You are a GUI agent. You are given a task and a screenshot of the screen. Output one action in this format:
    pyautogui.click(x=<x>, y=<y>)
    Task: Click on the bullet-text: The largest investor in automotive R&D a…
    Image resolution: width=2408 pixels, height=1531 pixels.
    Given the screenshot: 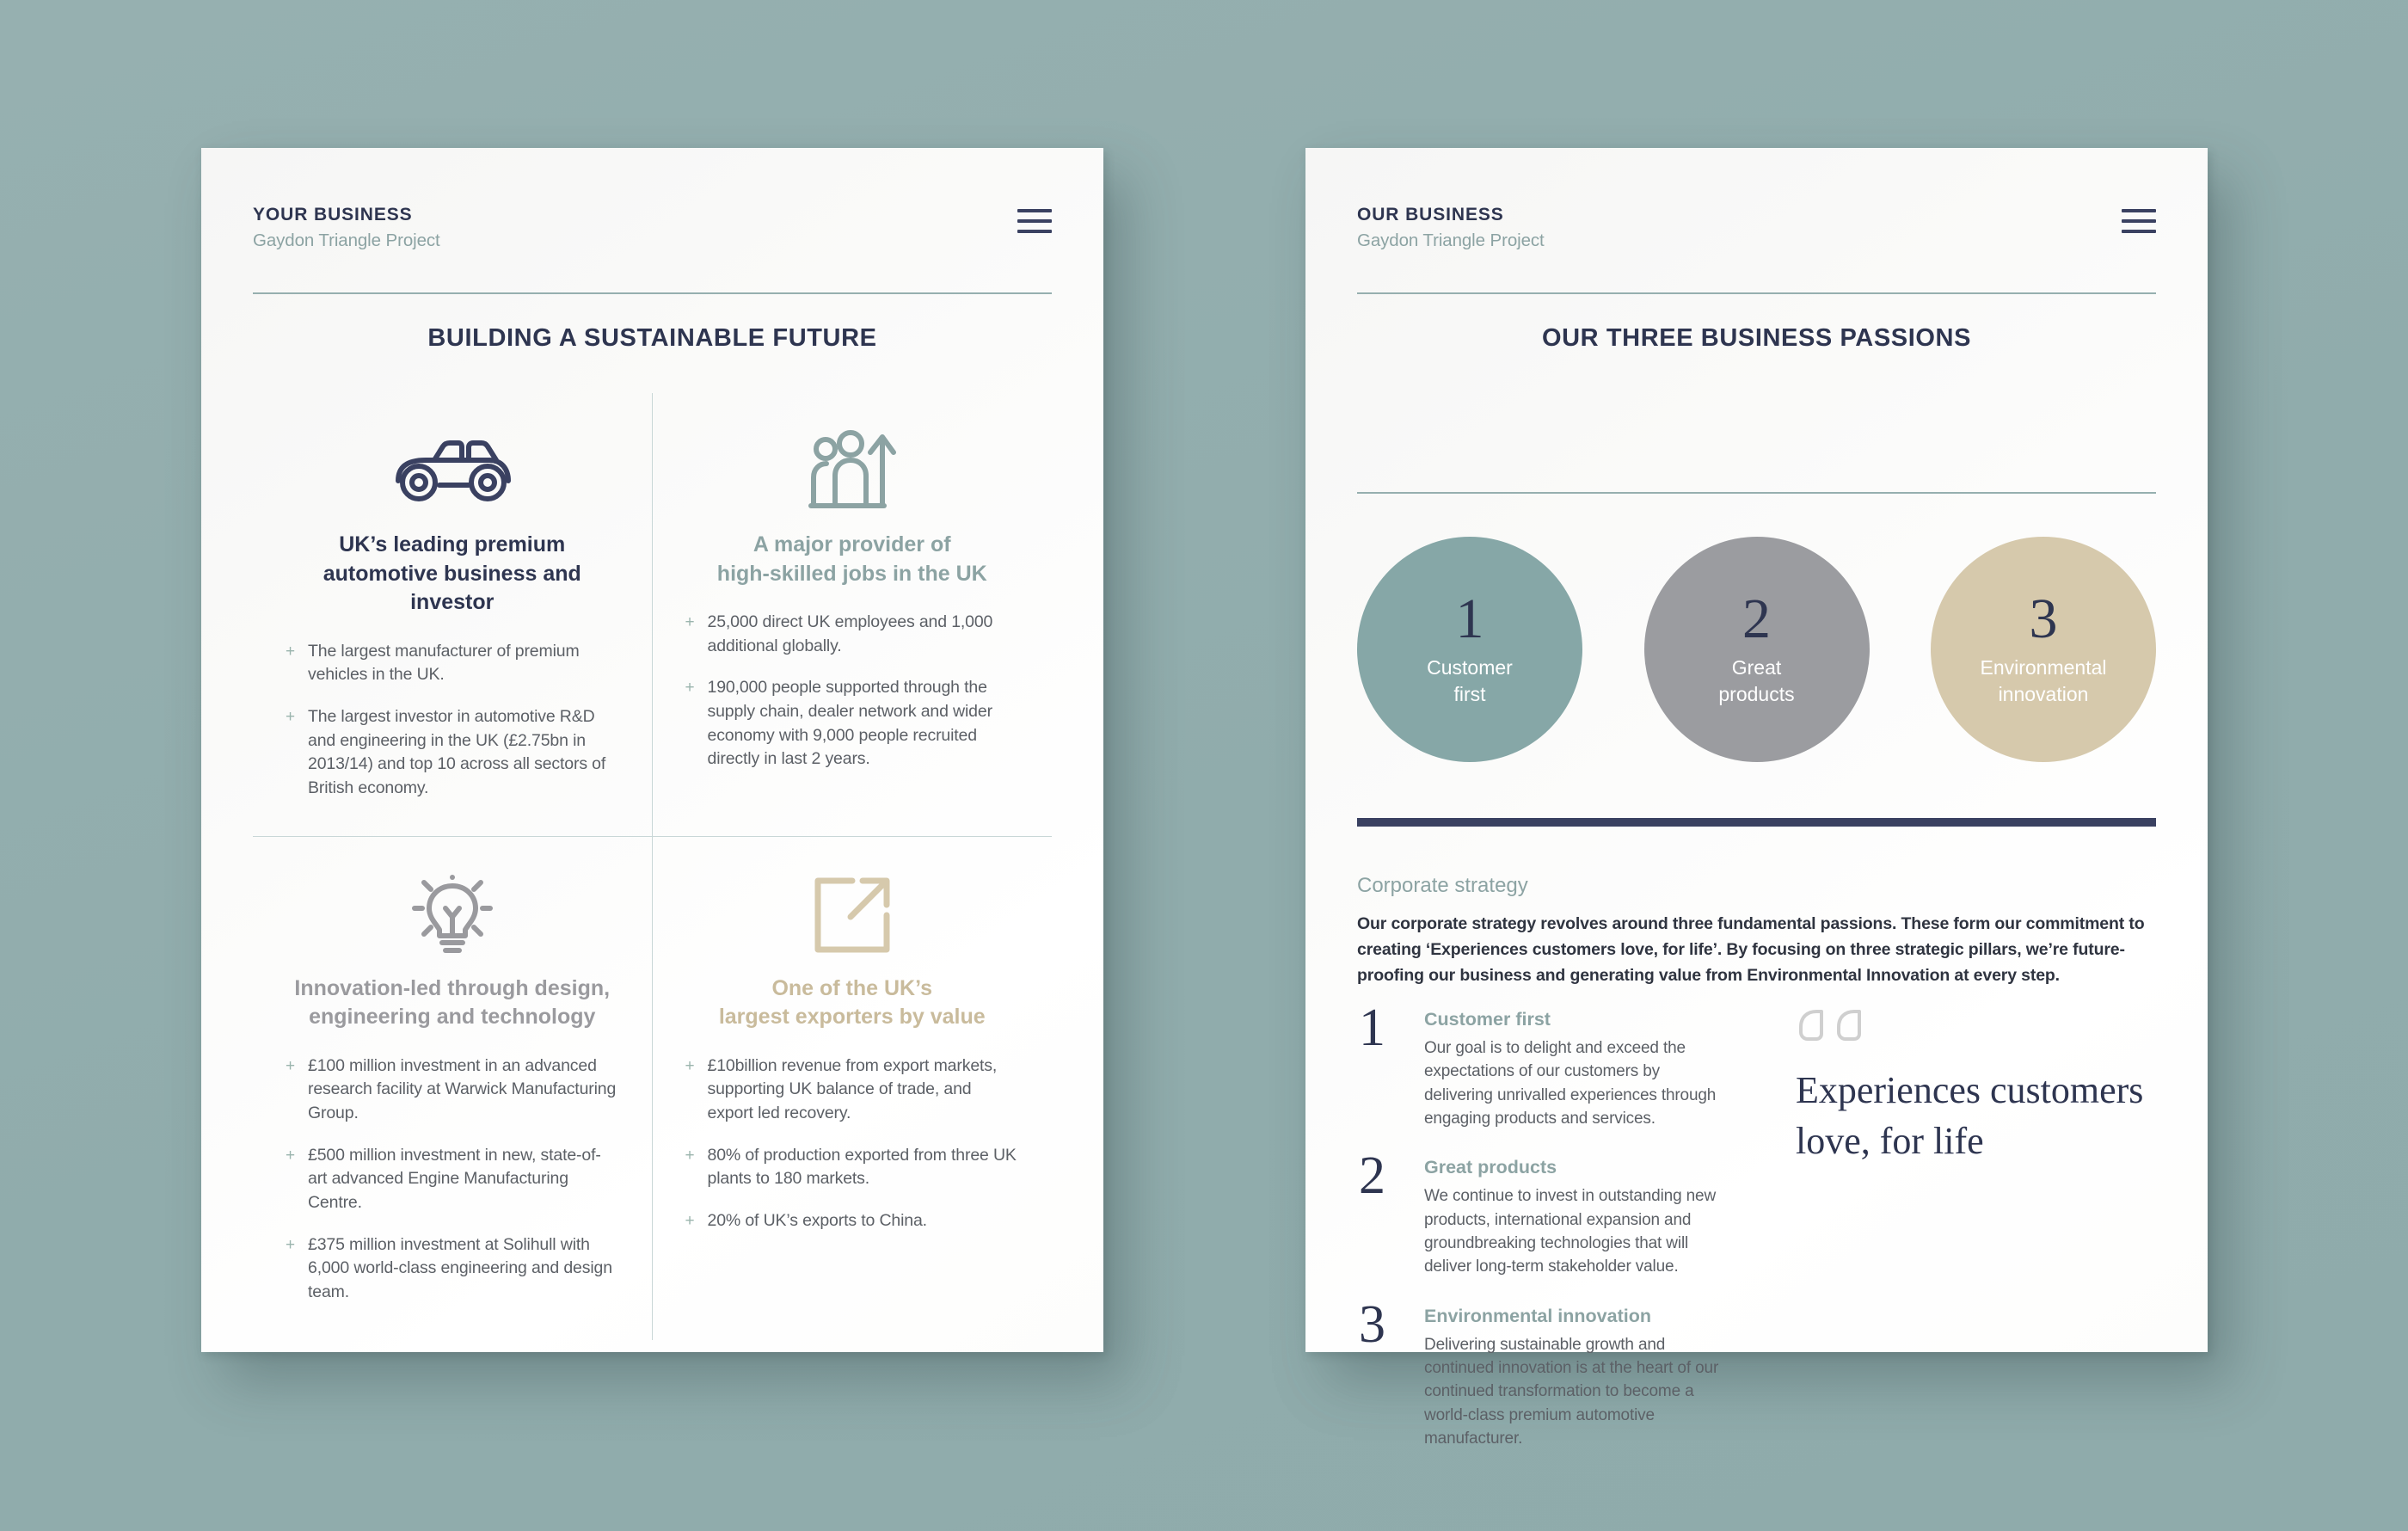 What is the action you would take?
    pyautogui.click(x=457, y=751)
    